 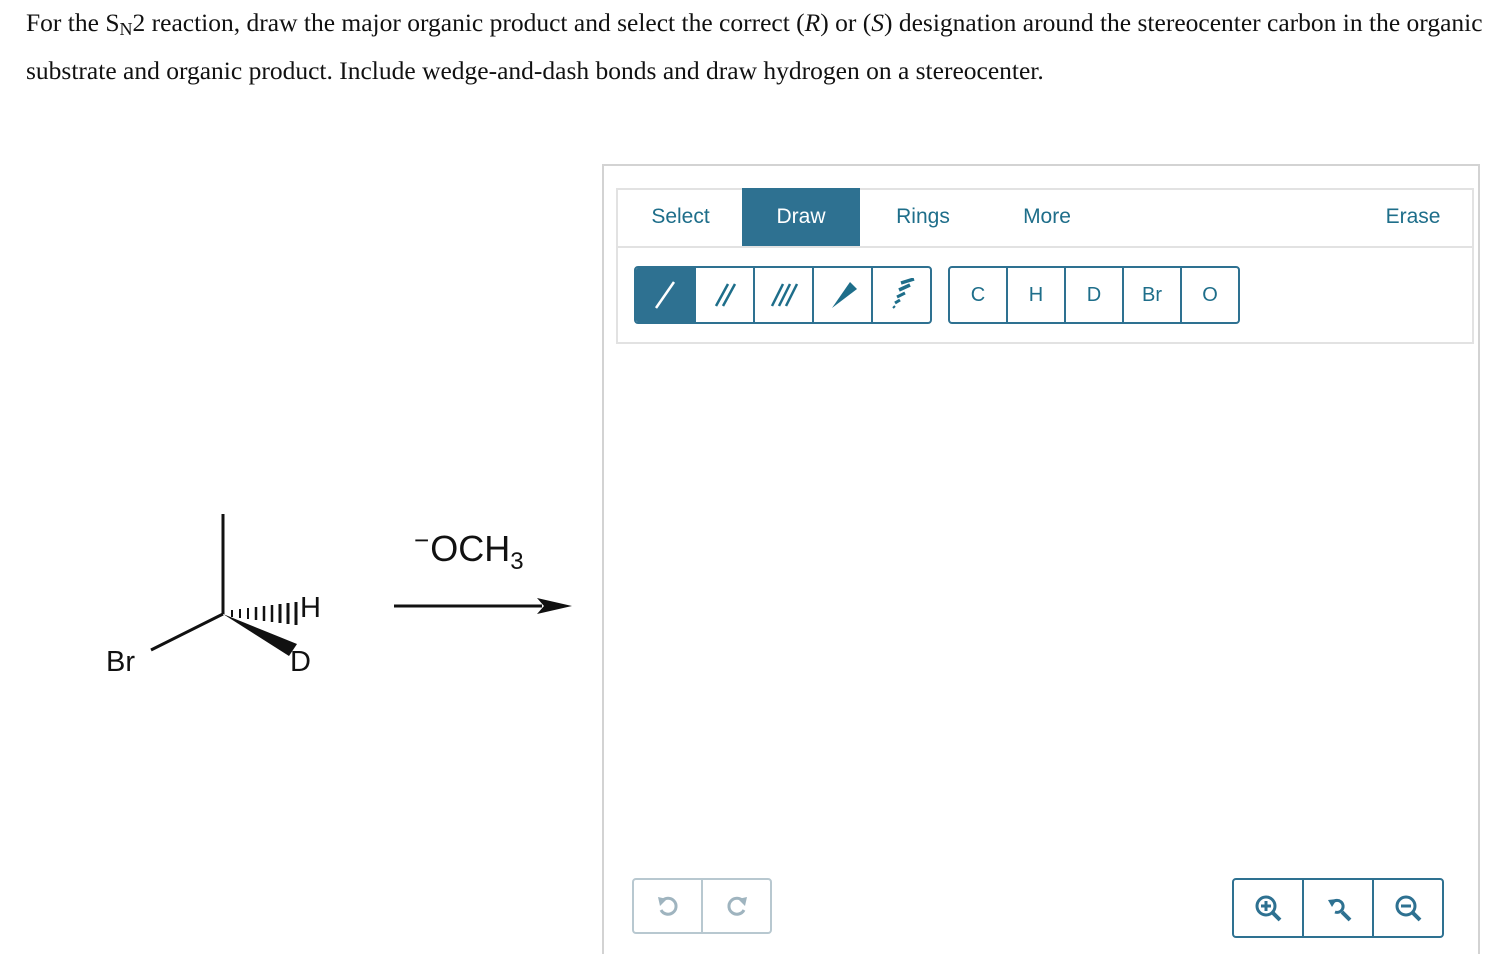 What do you see at coordinates (310, 608) in the screenshot?
I see `atom-h-label: H` at bounding box center [310, 608].